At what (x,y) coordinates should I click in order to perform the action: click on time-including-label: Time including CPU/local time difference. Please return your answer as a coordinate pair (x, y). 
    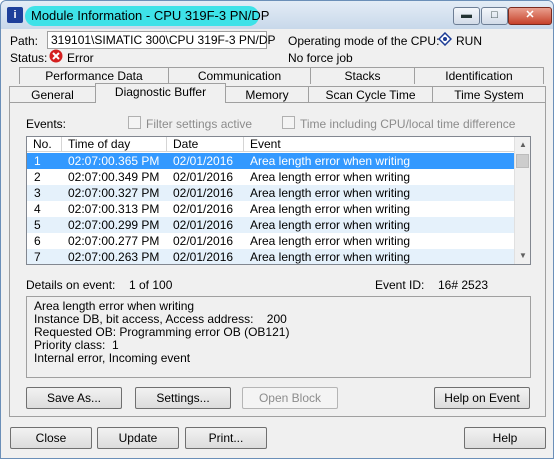
    Looking at the image, I should click on (408, 124).